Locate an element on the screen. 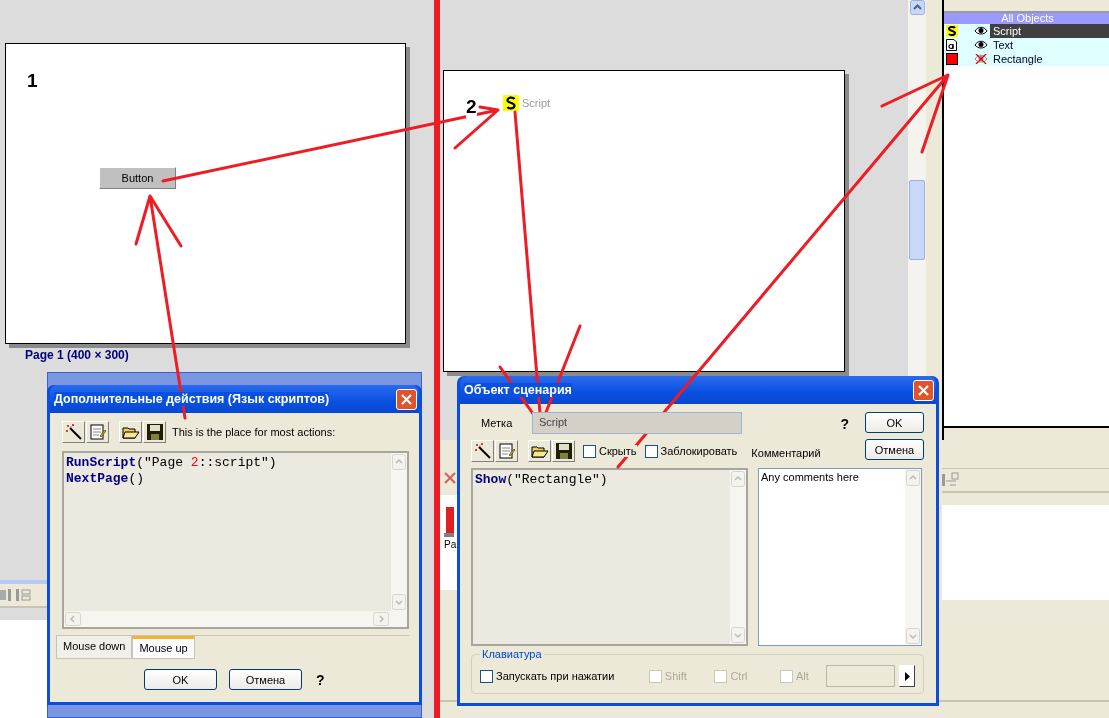 Image resolution: width=1109 pixels, height=718 pixels. code-editor: Show("Rectangle") is located at coordinates (609, 557).